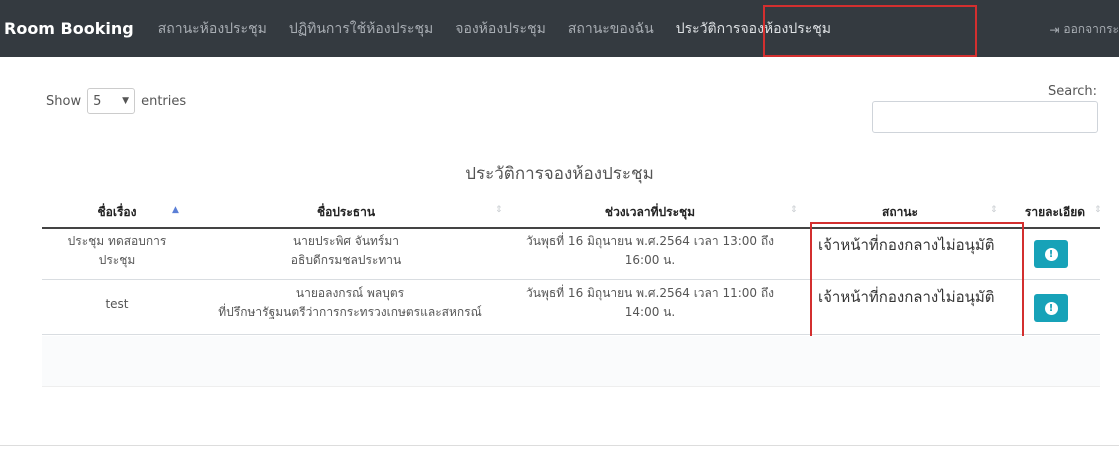  What do you see at coordinates (164, 101) in the screenshot?
I see `entries-label: entries` at bounding box center [164, 101].